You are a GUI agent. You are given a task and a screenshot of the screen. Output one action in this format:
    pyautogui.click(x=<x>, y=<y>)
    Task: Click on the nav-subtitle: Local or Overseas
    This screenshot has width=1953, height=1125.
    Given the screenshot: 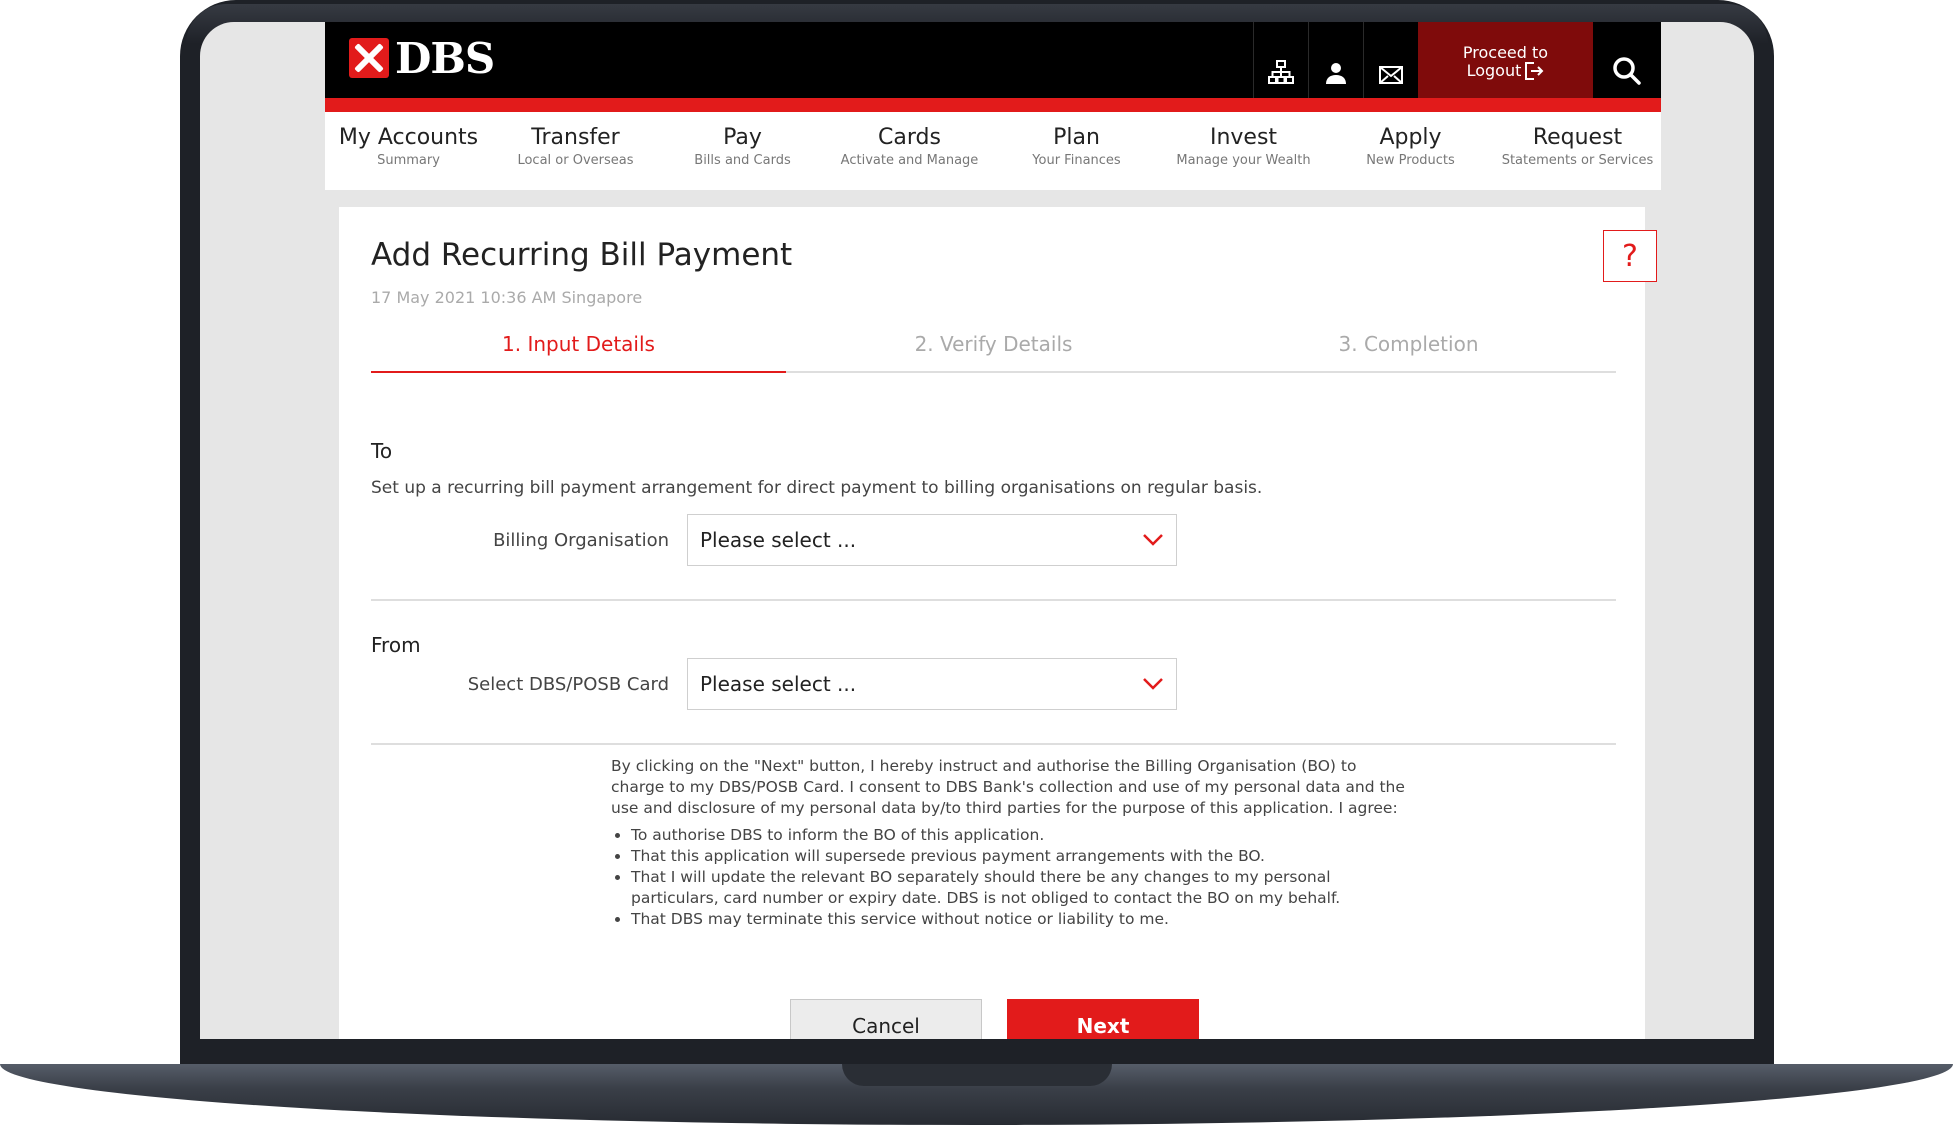 What is the action you would take?
    pyautogui.click(x=575, y=160)
    